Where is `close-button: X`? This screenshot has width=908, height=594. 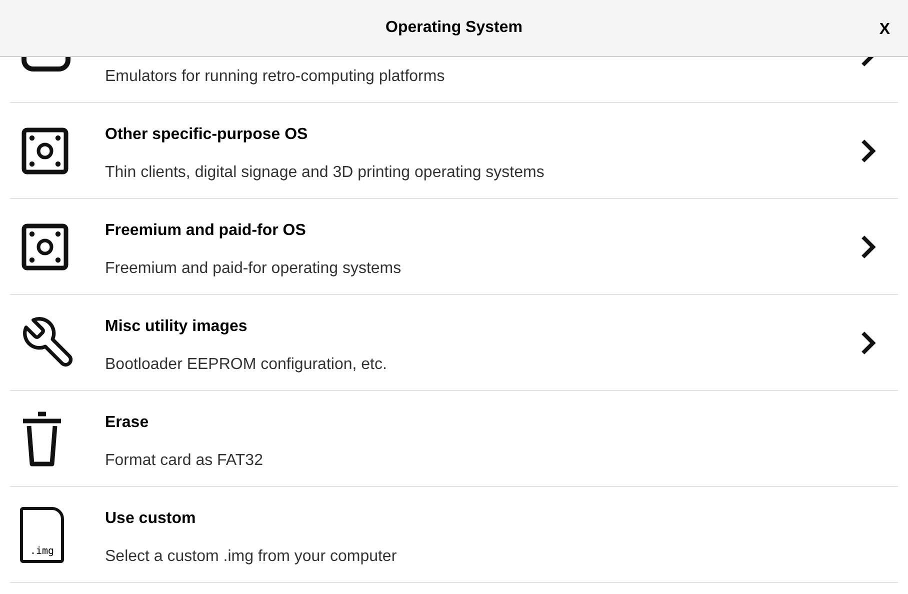 close-button: X is located at coordinates (884, 30).